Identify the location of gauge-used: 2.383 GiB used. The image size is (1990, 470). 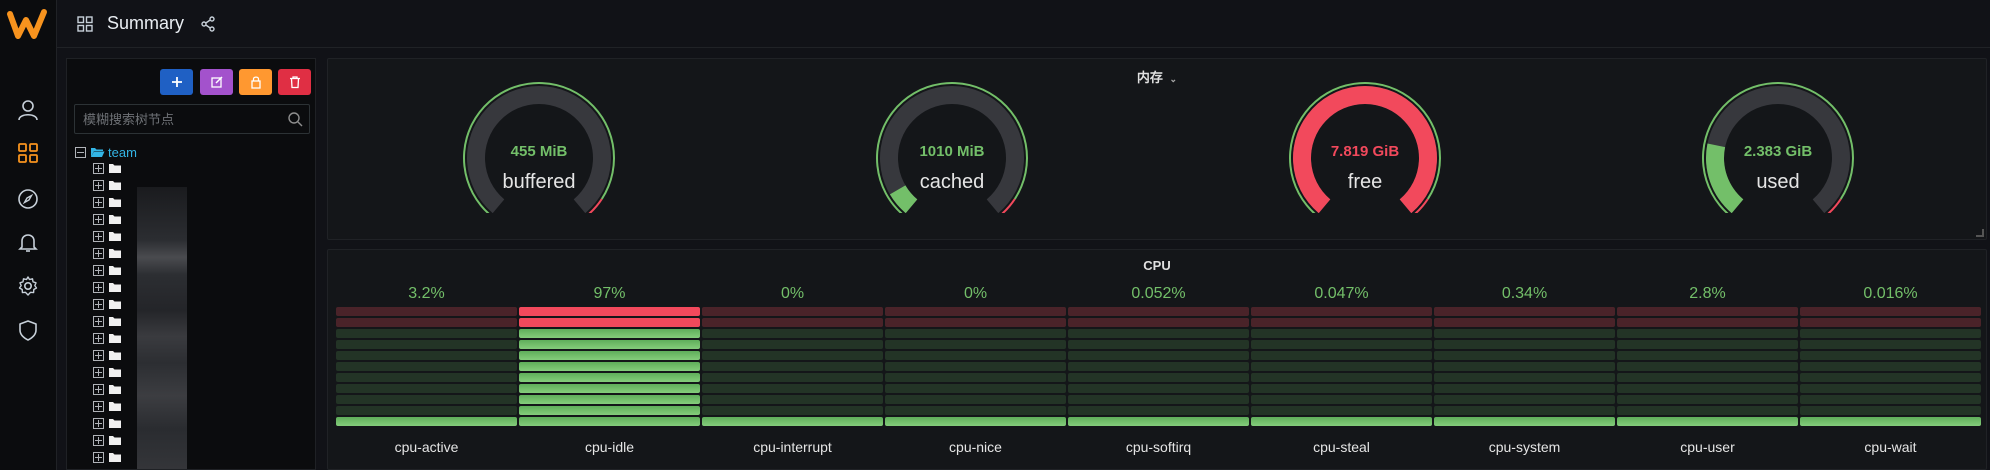
(1778, 145).